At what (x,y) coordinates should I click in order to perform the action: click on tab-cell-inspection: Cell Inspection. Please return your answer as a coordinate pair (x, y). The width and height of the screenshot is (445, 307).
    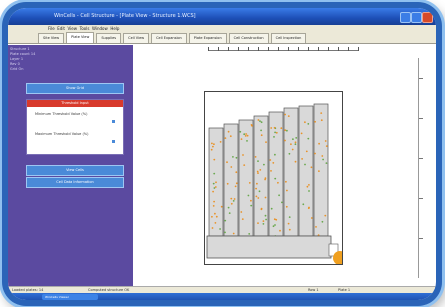
    Looking at the image, I should click on (288, 38).